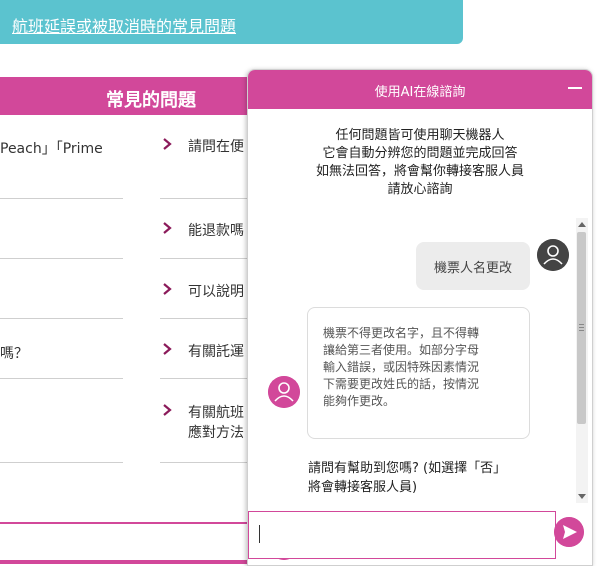  I want to click on text-caret, so click(259, 534).